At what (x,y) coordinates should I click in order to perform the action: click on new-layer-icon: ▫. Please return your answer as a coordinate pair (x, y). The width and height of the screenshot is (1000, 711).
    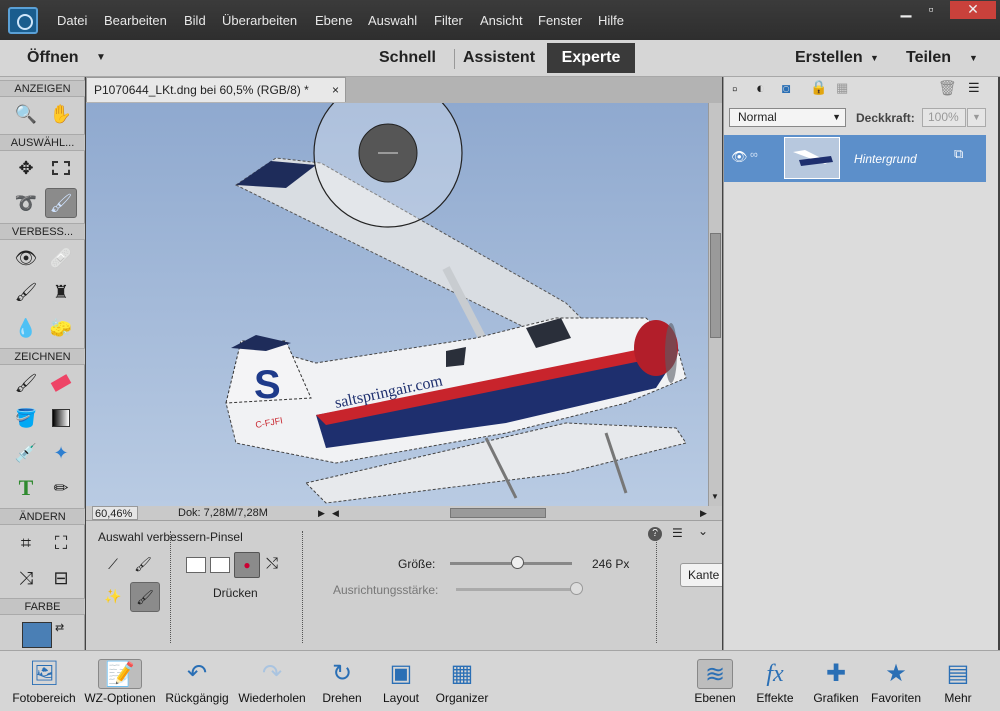
    Looking at the image, I should click on (734, 89).